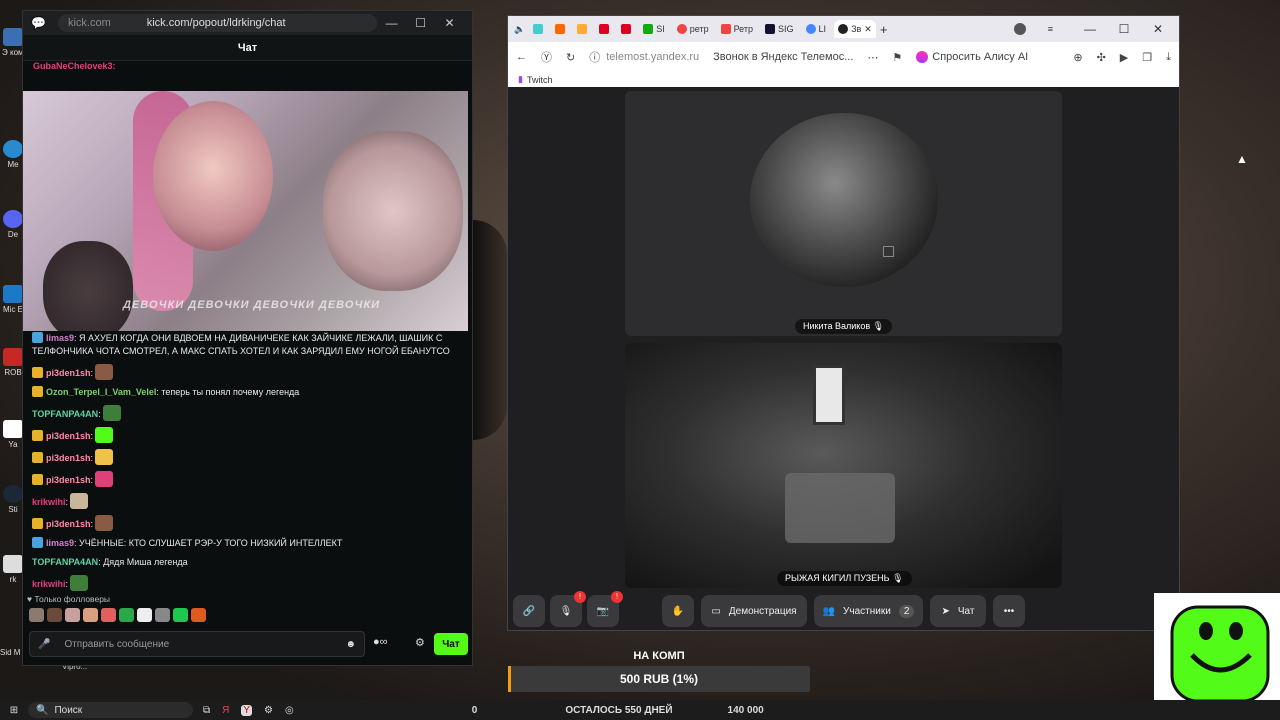  I want to click on microphone-icon: 🎤, so click(44, 644).